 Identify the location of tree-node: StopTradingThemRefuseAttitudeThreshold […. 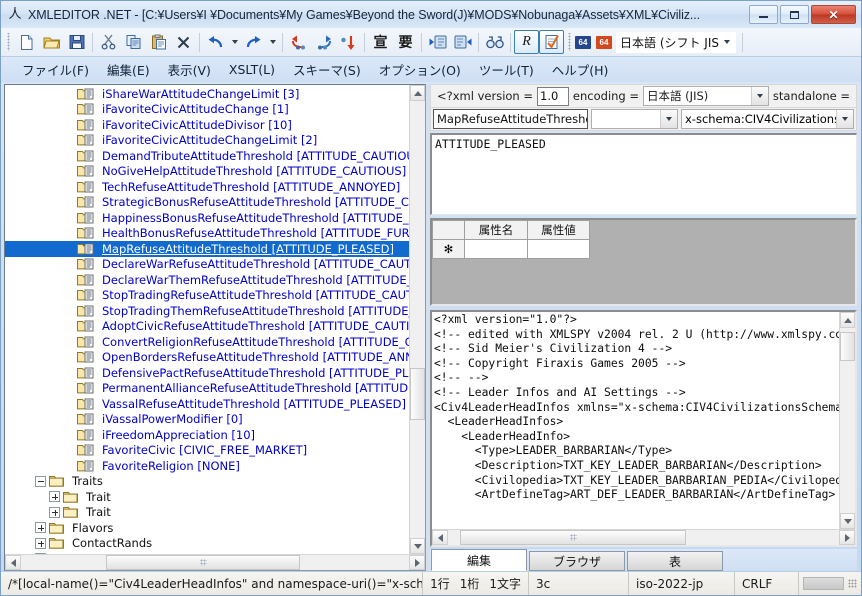
(207, 311).